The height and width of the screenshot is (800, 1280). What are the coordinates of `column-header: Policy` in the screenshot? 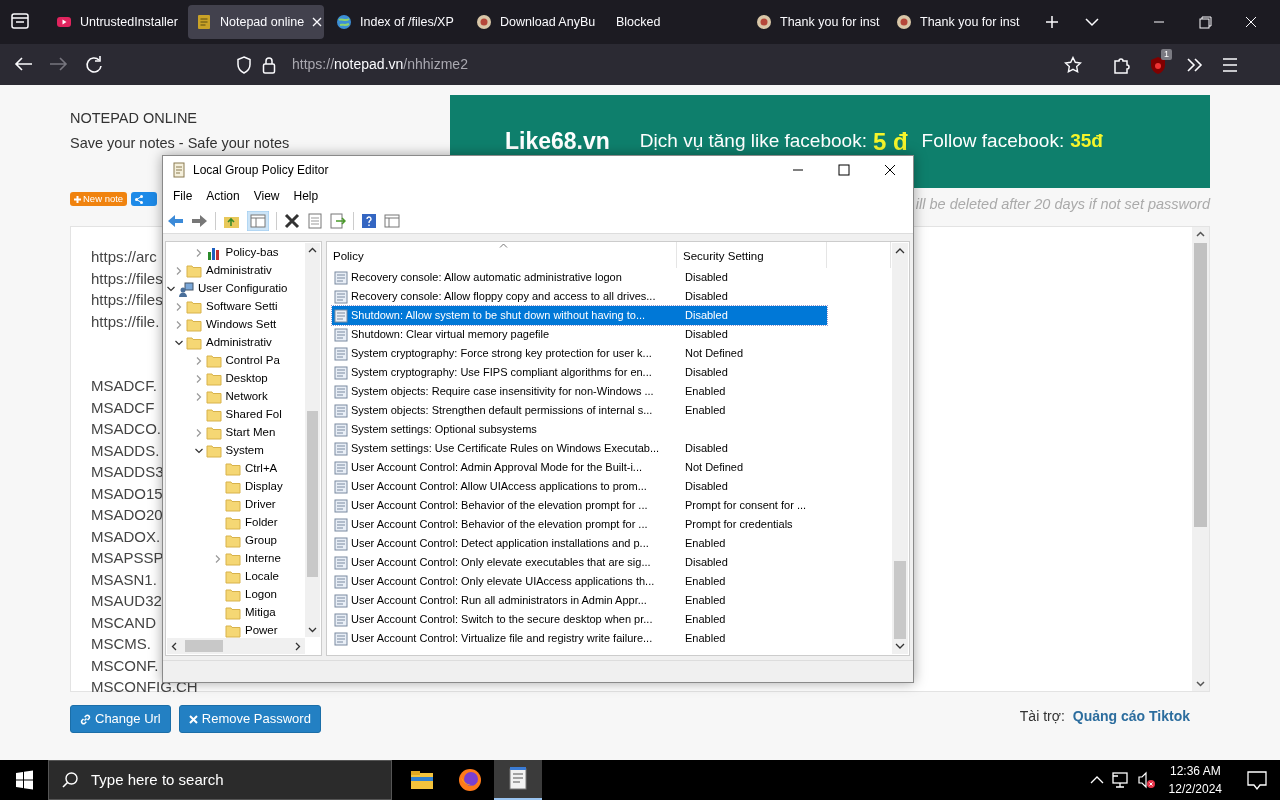 It's located at (502, 255).